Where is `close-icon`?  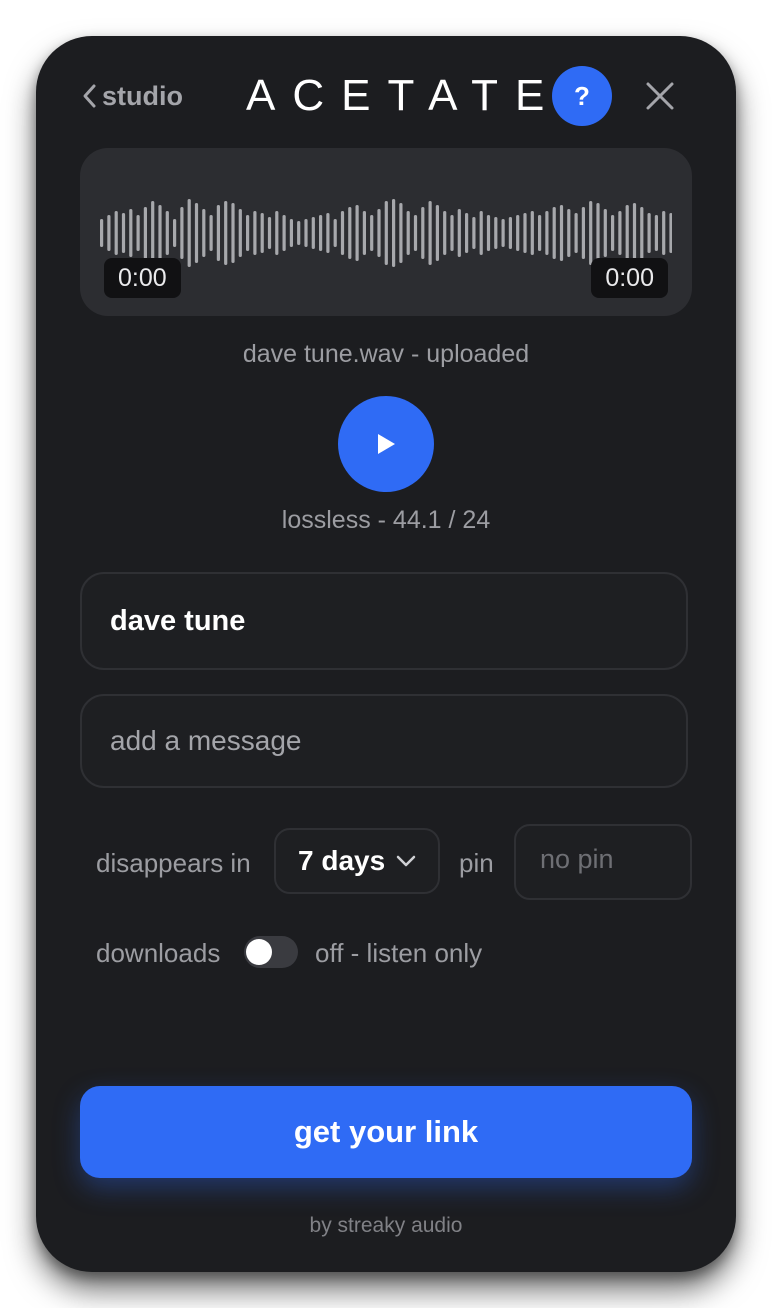
close-icon is located at coordinates (660, 96).